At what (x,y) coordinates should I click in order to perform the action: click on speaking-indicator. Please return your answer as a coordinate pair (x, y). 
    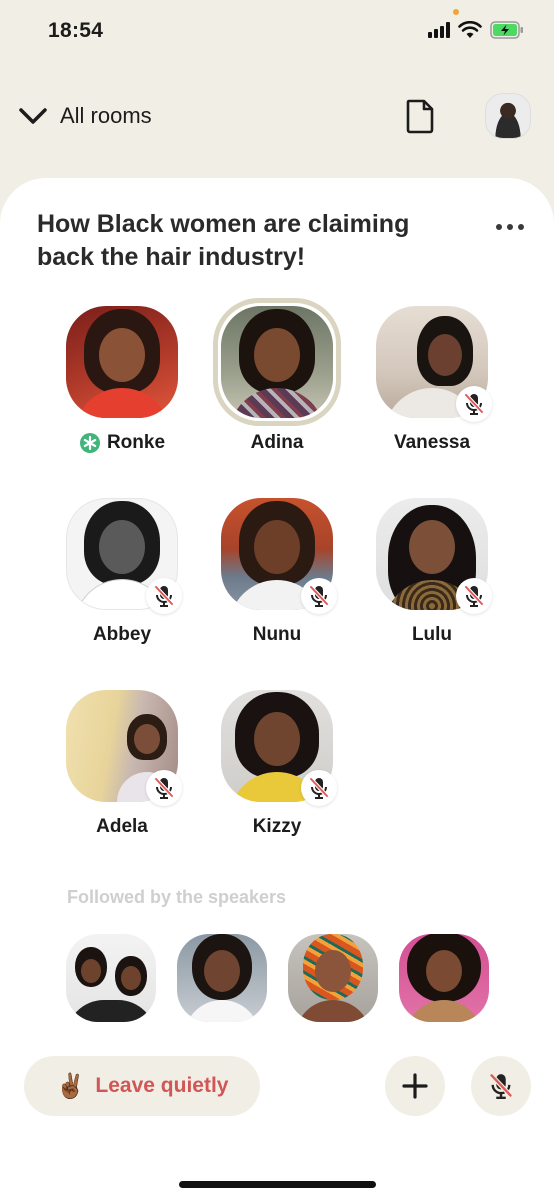
    Looking at the image, I should click on (277, 362).